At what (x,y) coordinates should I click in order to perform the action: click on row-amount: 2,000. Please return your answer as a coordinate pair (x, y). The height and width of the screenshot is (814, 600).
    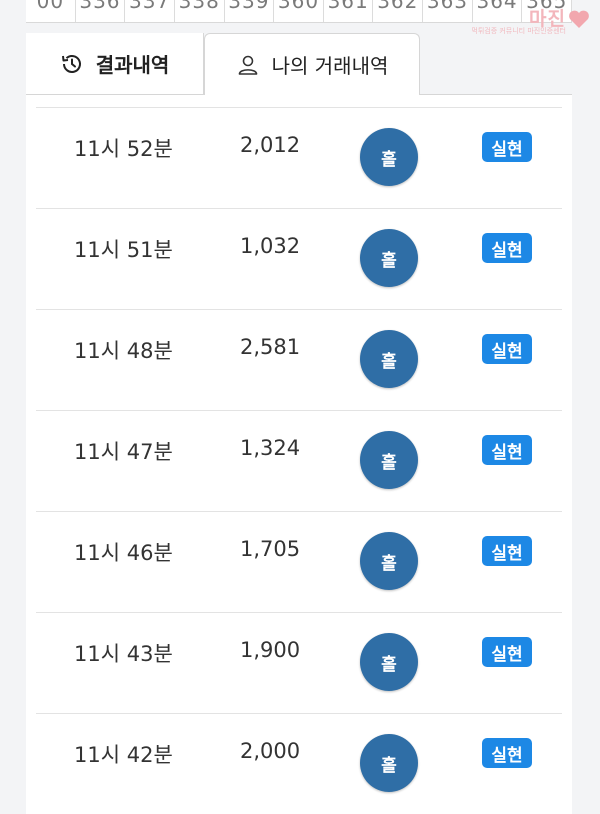
    Looking at the image, I should click on (270, 751).